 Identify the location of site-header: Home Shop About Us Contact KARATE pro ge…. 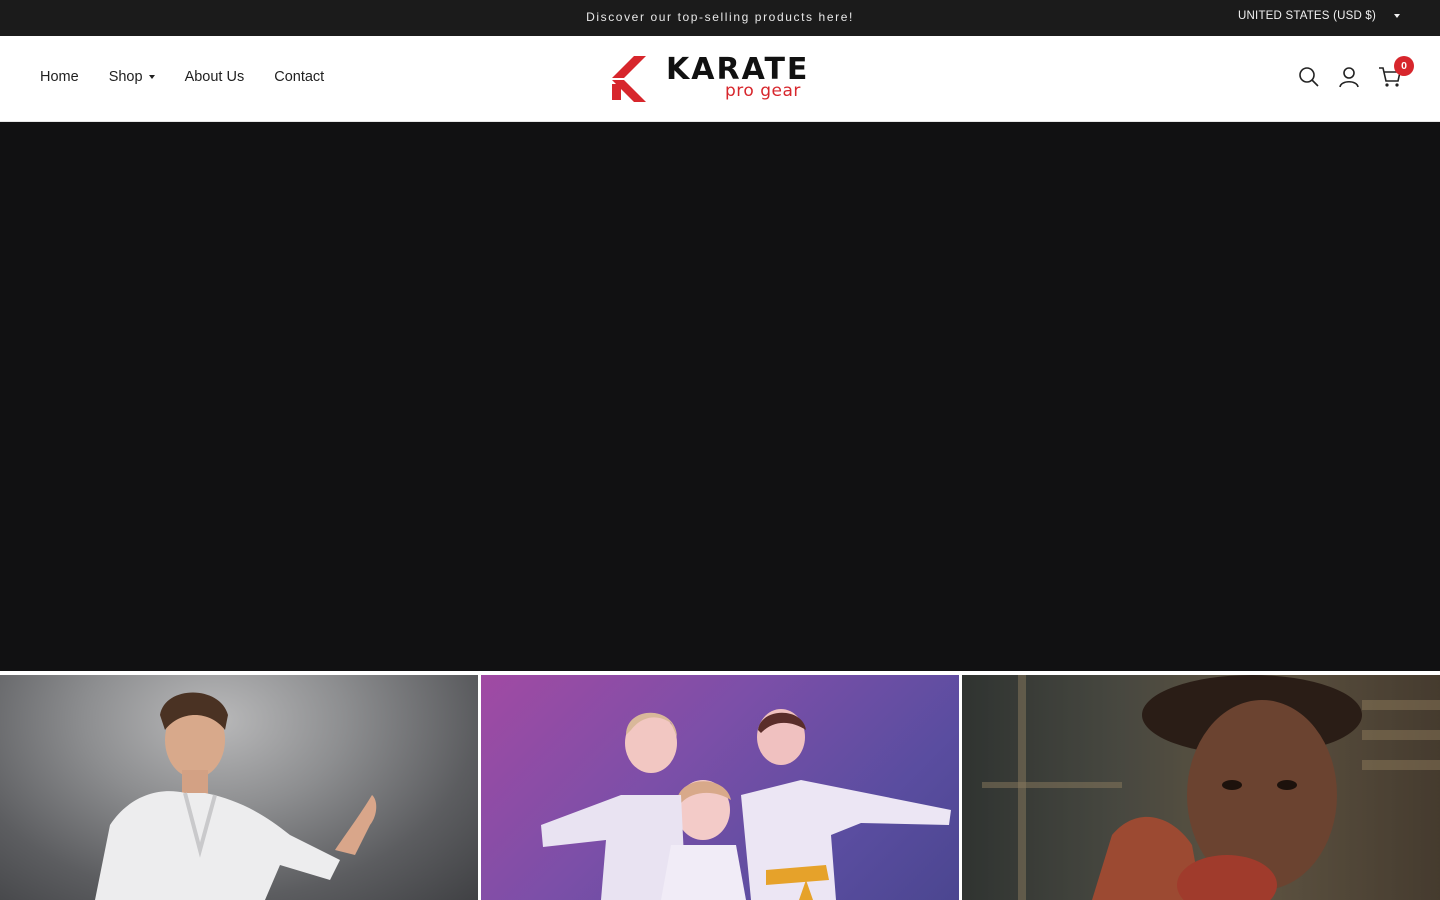
(720, 79).